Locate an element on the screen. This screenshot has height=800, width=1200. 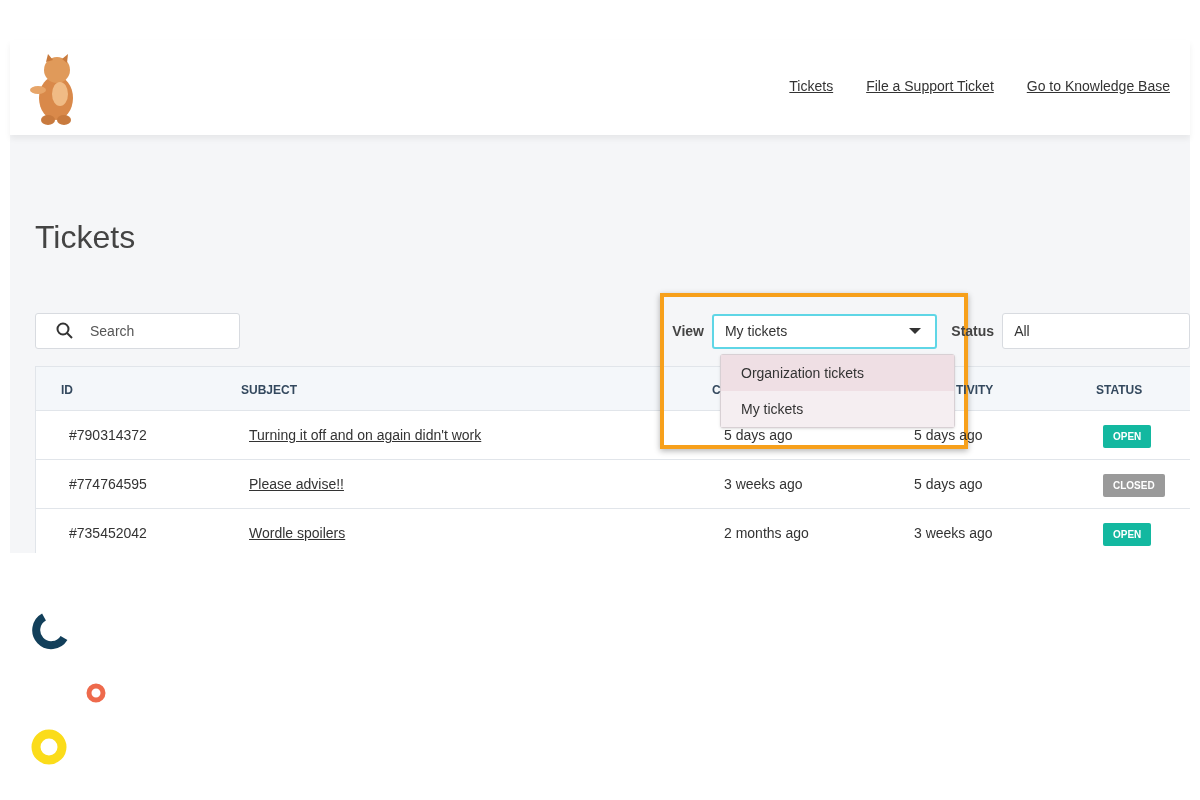
dropdown-option: Organization tickets is located at coordinates (837, 373).